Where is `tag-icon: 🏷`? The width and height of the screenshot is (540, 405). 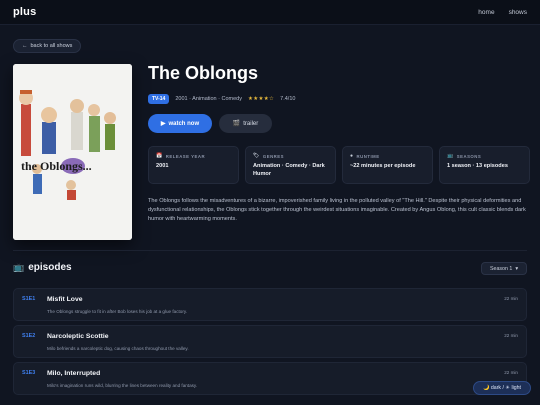 tag-icon: 🏷 is located at coordinates (256, 156).